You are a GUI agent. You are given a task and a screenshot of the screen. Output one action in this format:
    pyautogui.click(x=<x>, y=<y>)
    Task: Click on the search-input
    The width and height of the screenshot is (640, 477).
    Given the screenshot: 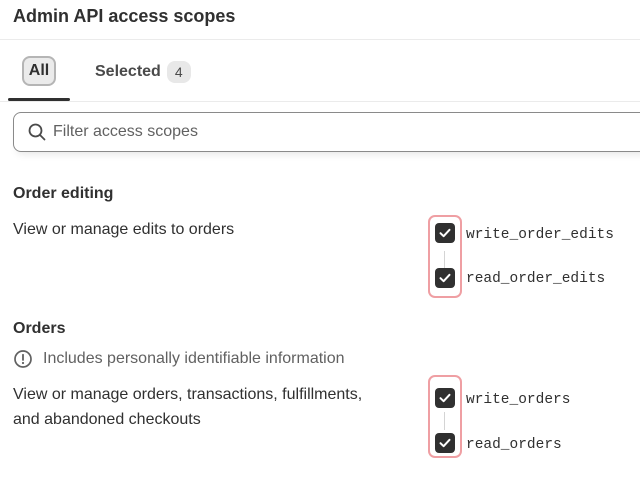 What is the action you would take?
    pyautogui.click(x=343, y=132)
    